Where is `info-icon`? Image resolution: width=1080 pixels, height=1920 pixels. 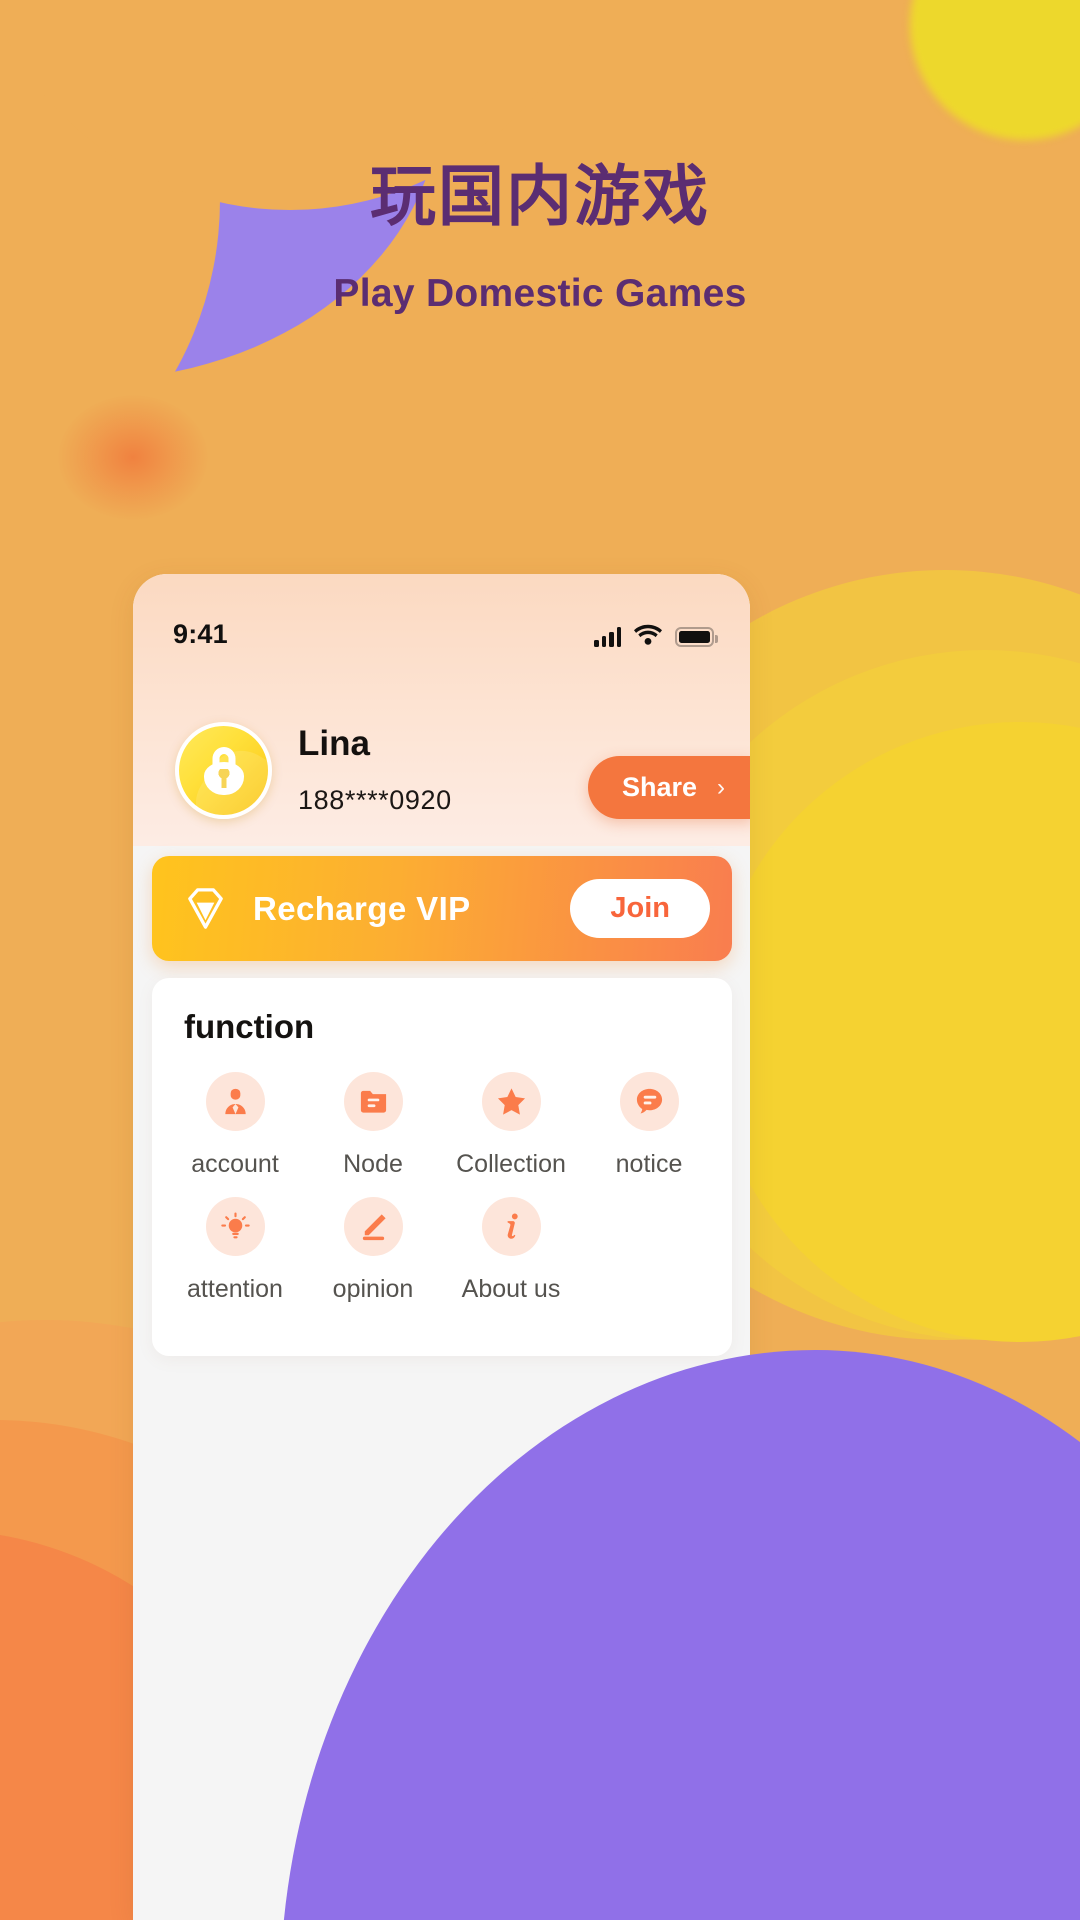
info-icon is located at coordinates (511, 1226).